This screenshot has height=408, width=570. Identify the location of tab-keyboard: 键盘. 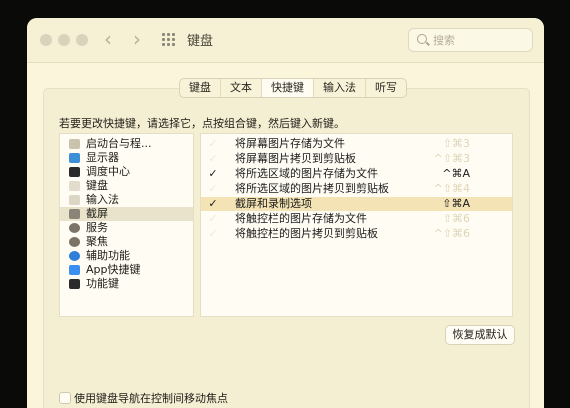
(200, 88).